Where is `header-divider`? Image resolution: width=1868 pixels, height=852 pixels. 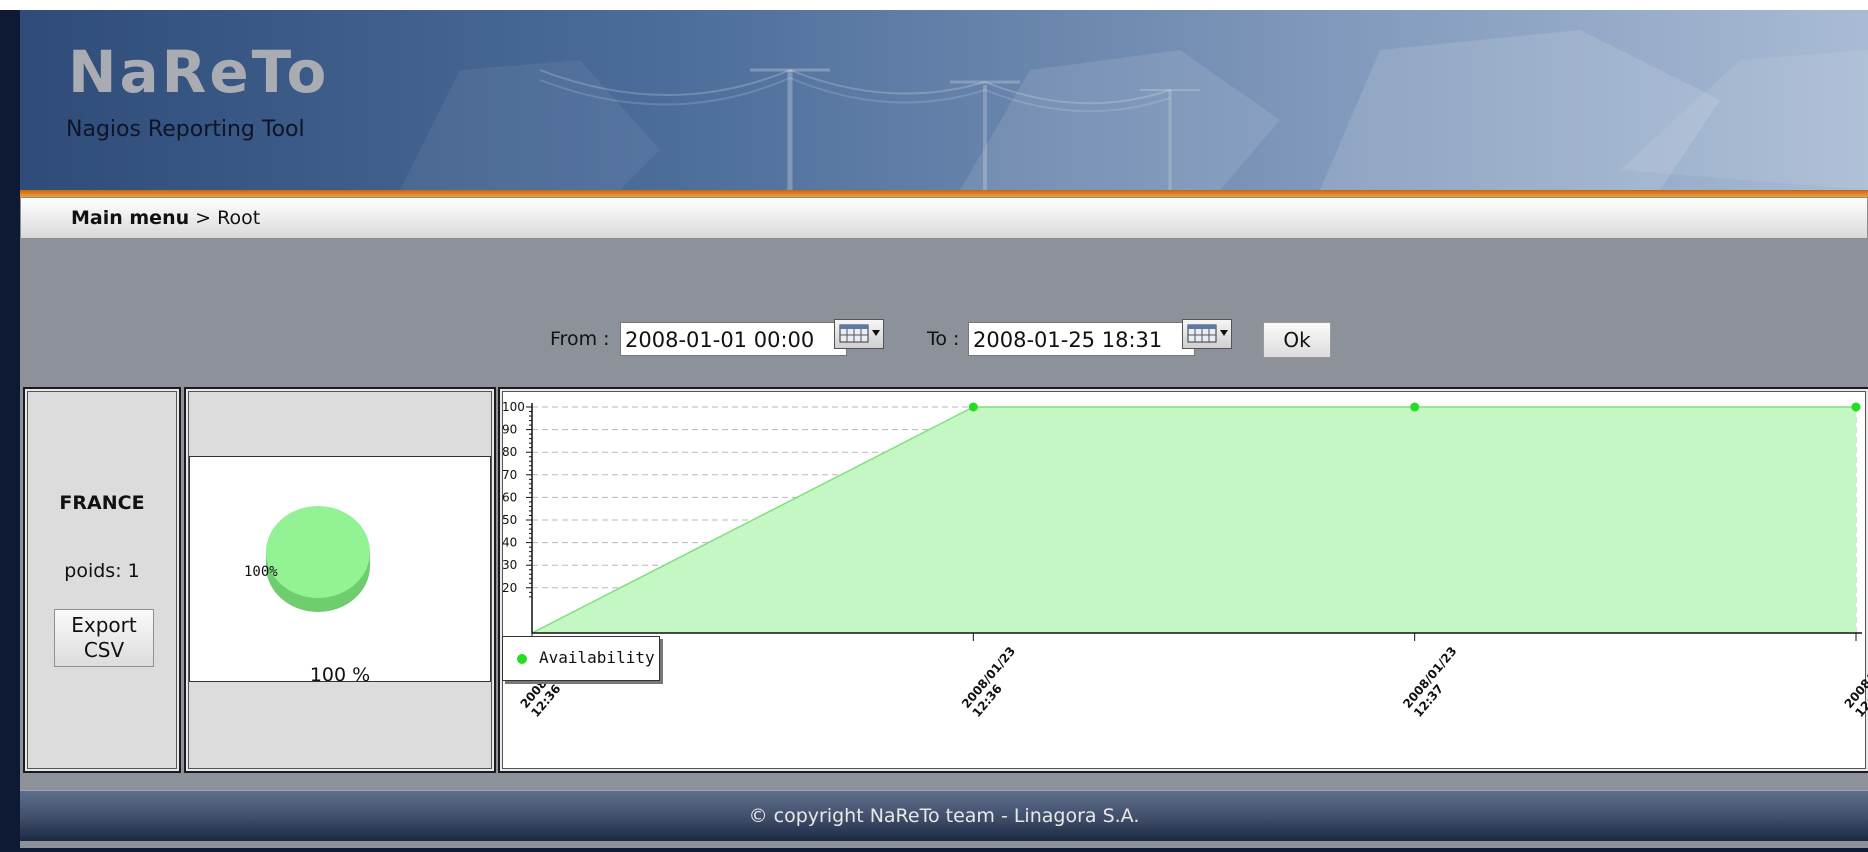 header-divider is located at coordinates (944, 193).